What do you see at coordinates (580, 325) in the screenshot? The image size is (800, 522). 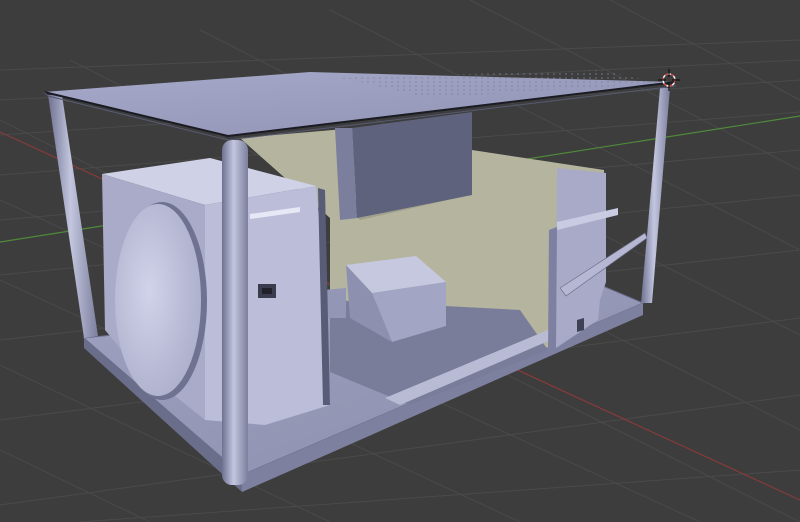 I see `right-cabinet-slot` at bounding box center [580, 325].